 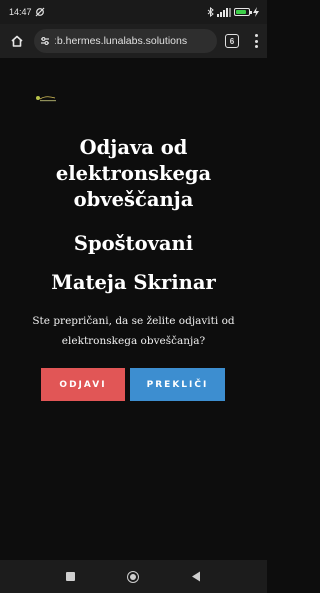 What do you see at coordinates (83, 384) in the screenshot?
I see `unsubscribe-button: ODJAVI` at bounding box center [83, 384].